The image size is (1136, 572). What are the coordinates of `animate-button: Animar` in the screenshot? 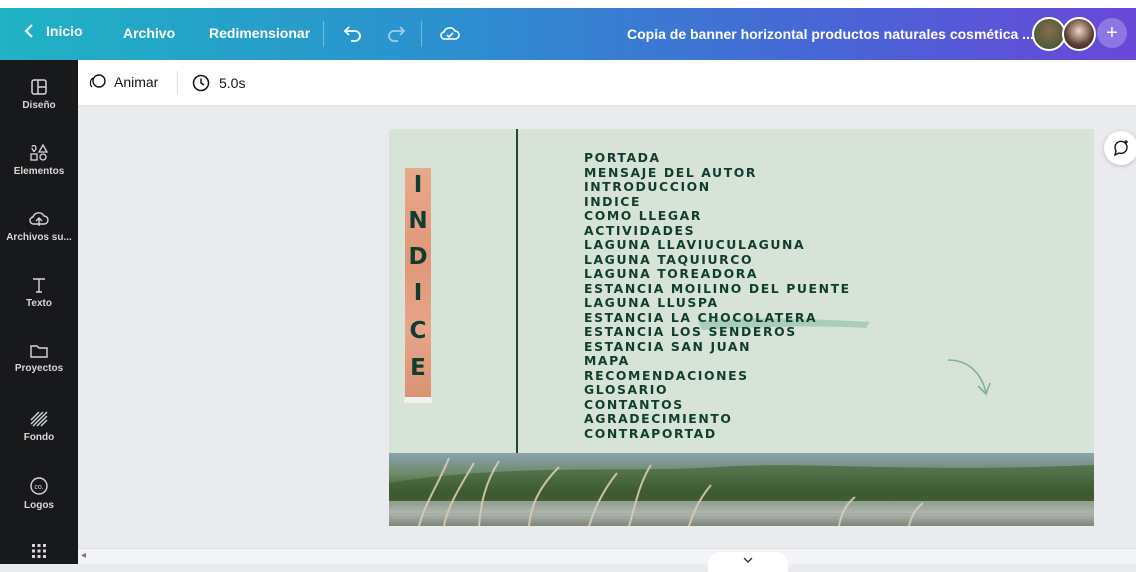 It's located at (123, 82).